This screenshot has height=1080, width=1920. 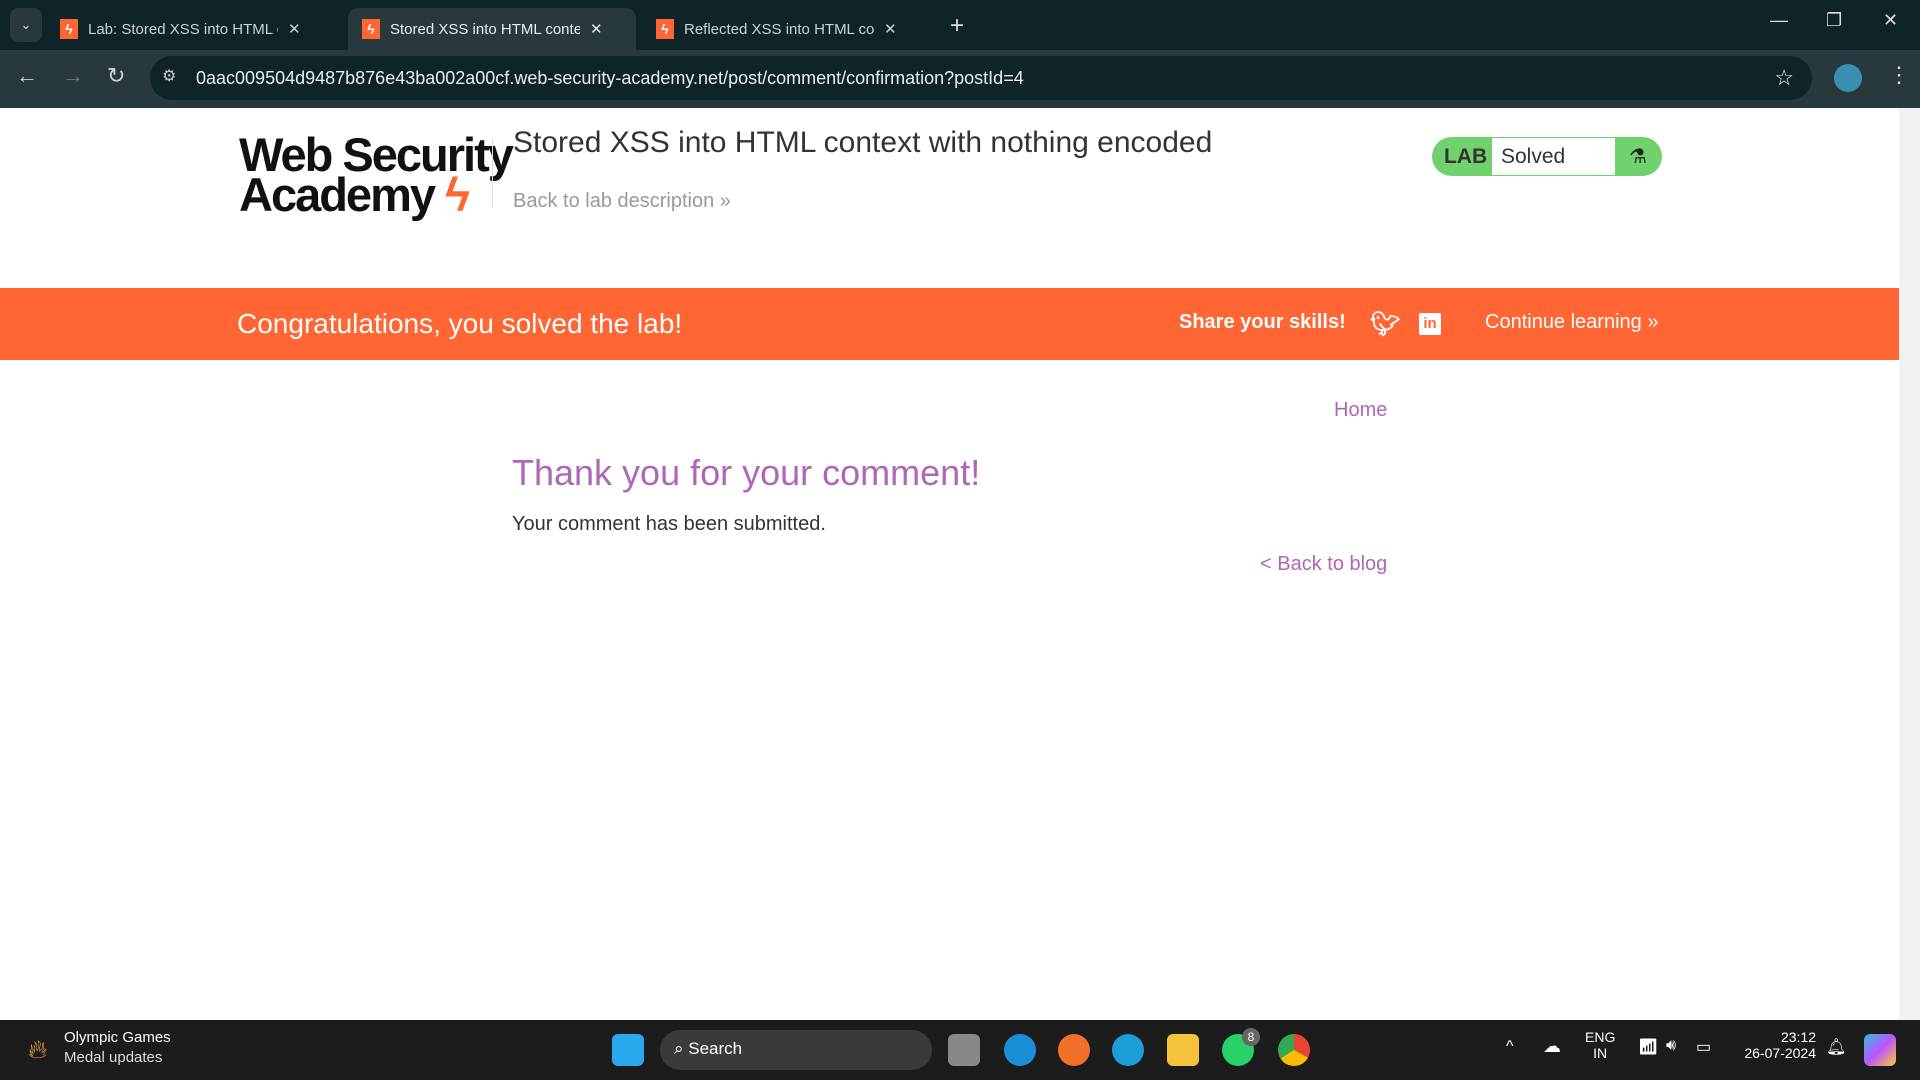 I want to click on site-info-icon: ⚙, so click(x=169, y=76).